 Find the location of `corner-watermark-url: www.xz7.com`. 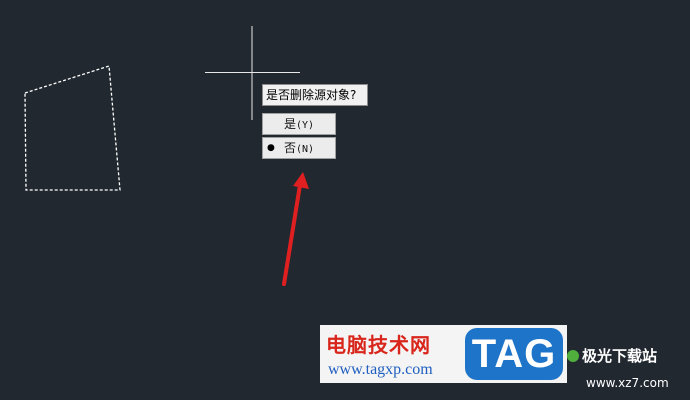

corner-watermark-url: www.xz7.com is located at coordinates (627, 383).